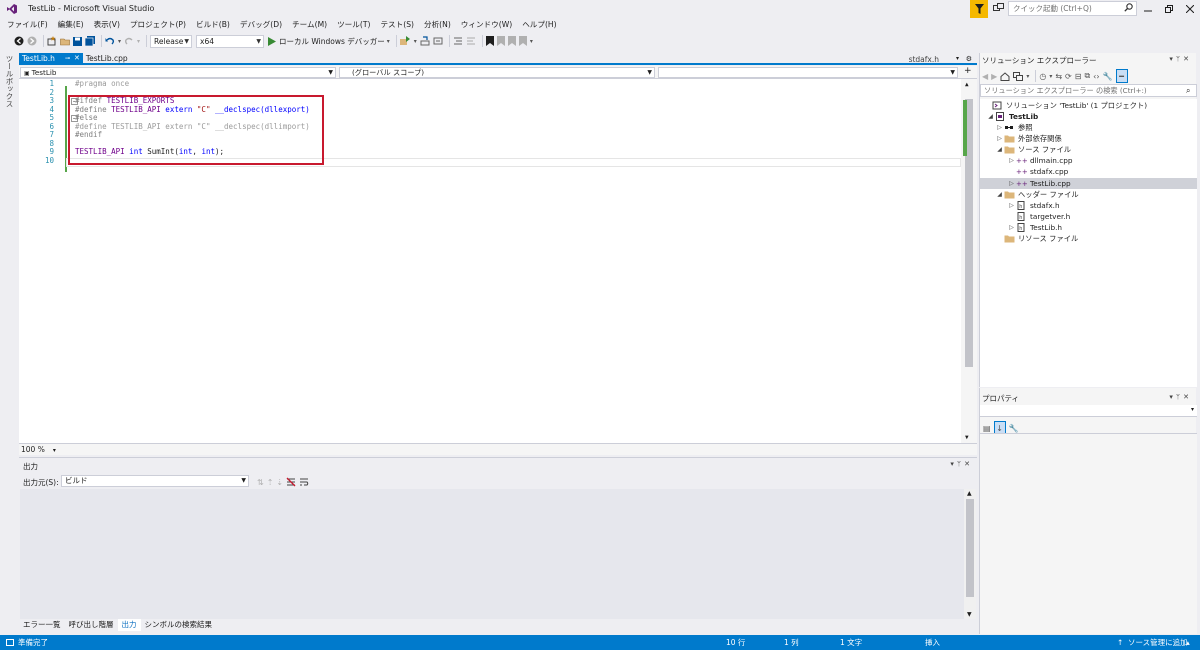  Describe the element at coordinates (9, 81) in the screenshot. I see `toolbox-tab: ツールボックス` at that location.